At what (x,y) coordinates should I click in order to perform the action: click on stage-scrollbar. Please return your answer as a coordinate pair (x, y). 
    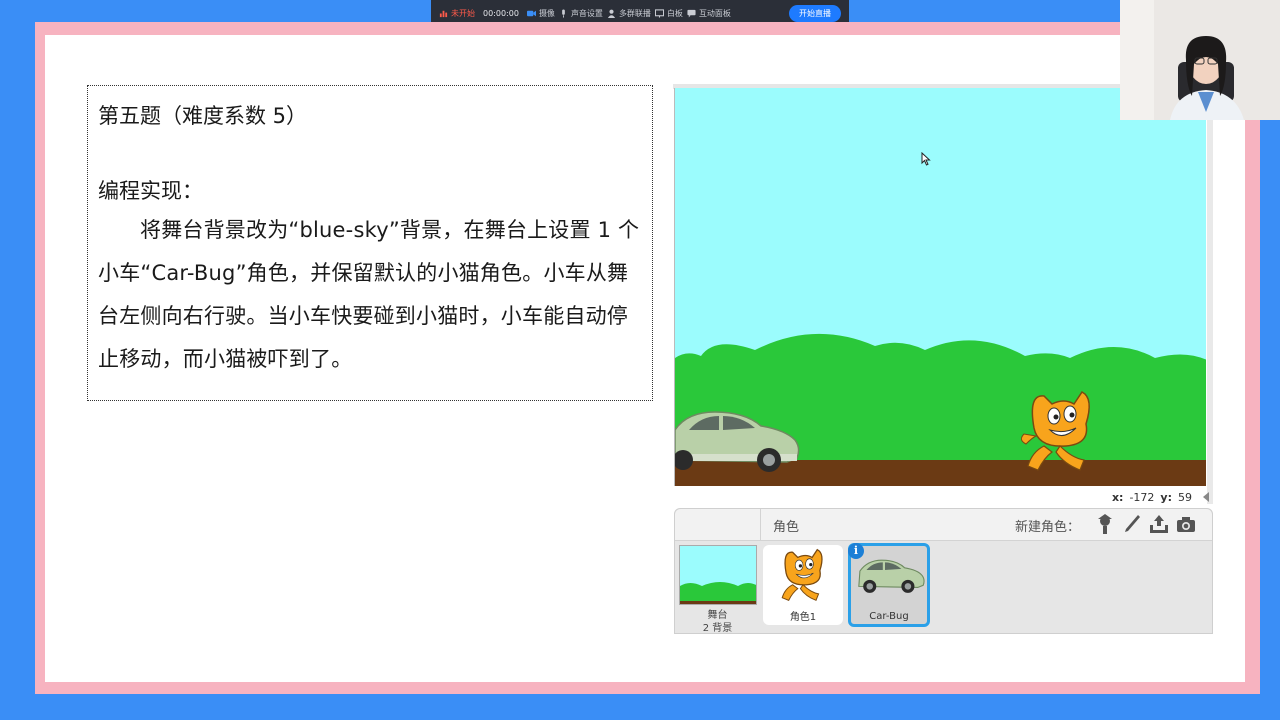
    Looking at the image, I should click on (1210, 294).